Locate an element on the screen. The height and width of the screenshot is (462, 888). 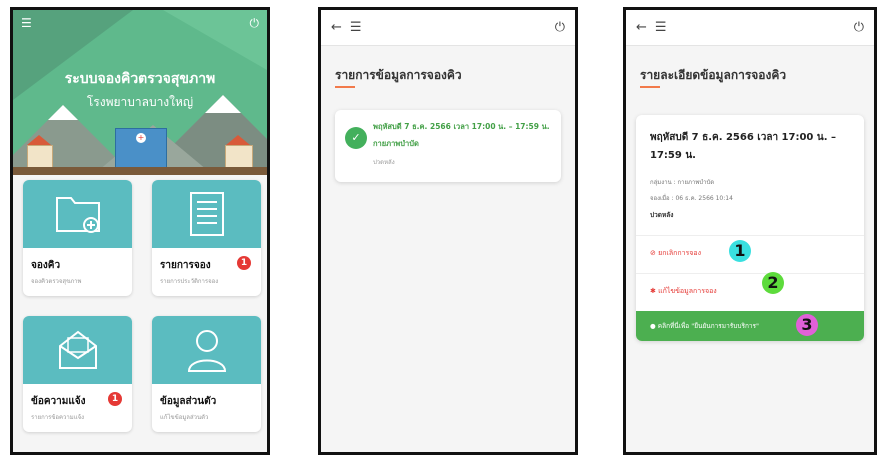
booking-group: กลุ่มงาน : กายภาพบำบัด is located at coordinates (682, 182).